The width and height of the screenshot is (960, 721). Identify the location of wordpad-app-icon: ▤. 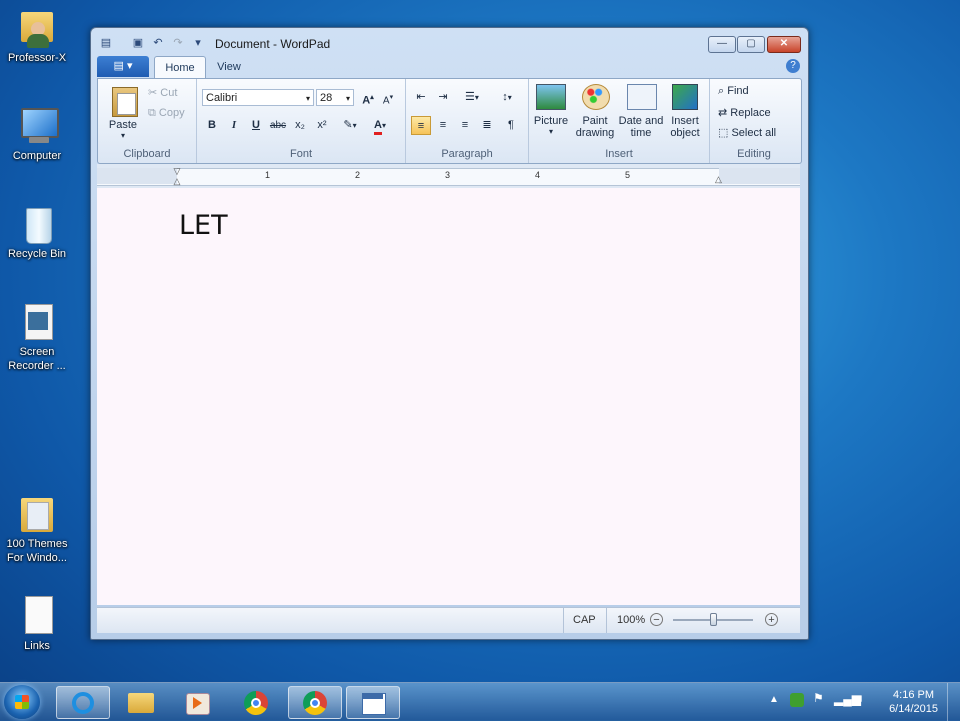
(106, 43).